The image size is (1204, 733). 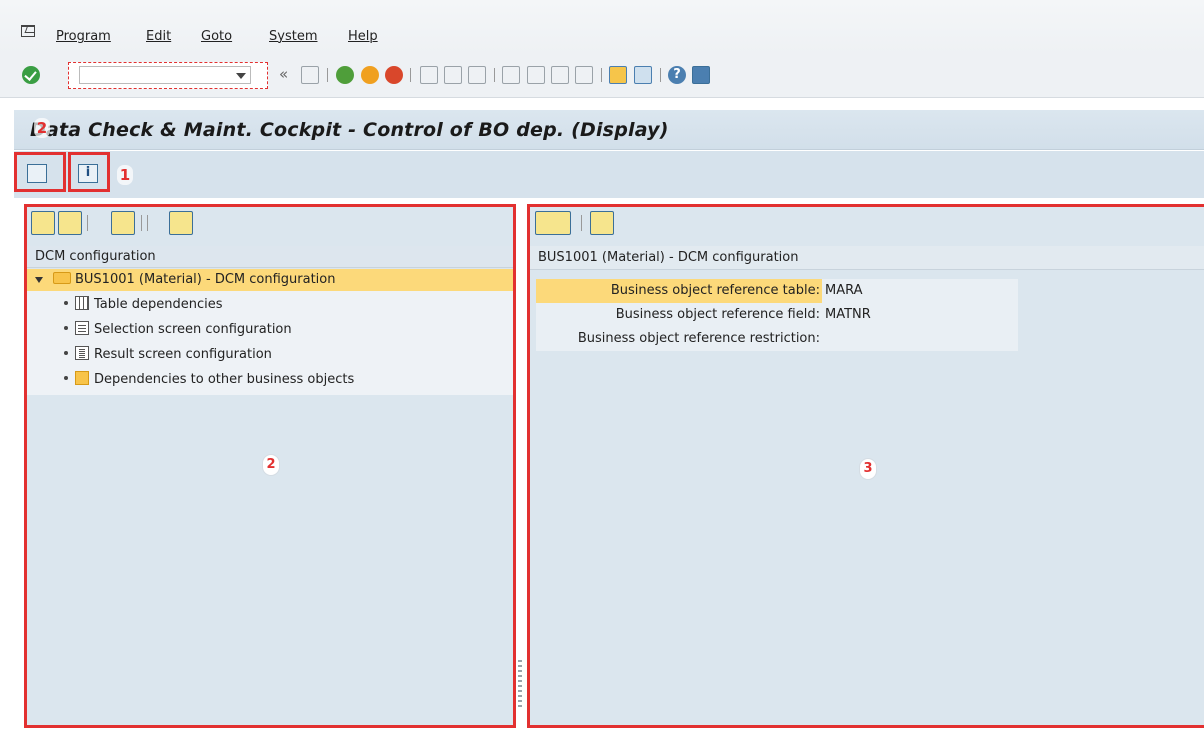 I want to click on collapse-command-icon: «, so click(x=283, y=74).